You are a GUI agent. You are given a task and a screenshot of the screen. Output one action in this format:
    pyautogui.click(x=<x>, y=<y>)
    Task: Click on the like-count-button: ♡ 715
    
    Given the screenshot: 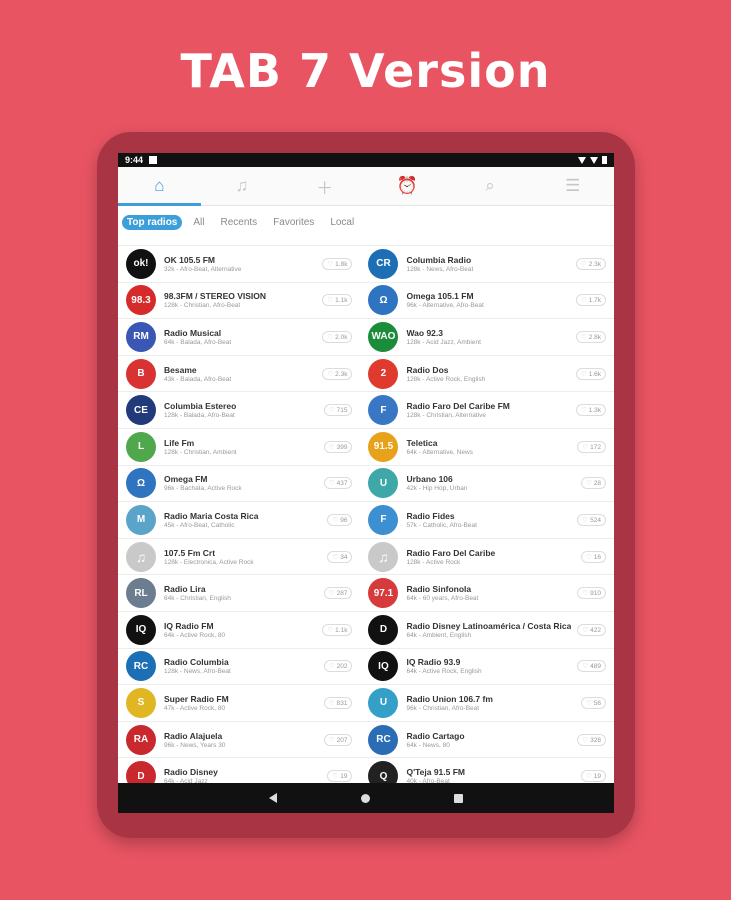 What is the action you would take?
    pyautogui.click(x=338, y=410)
    